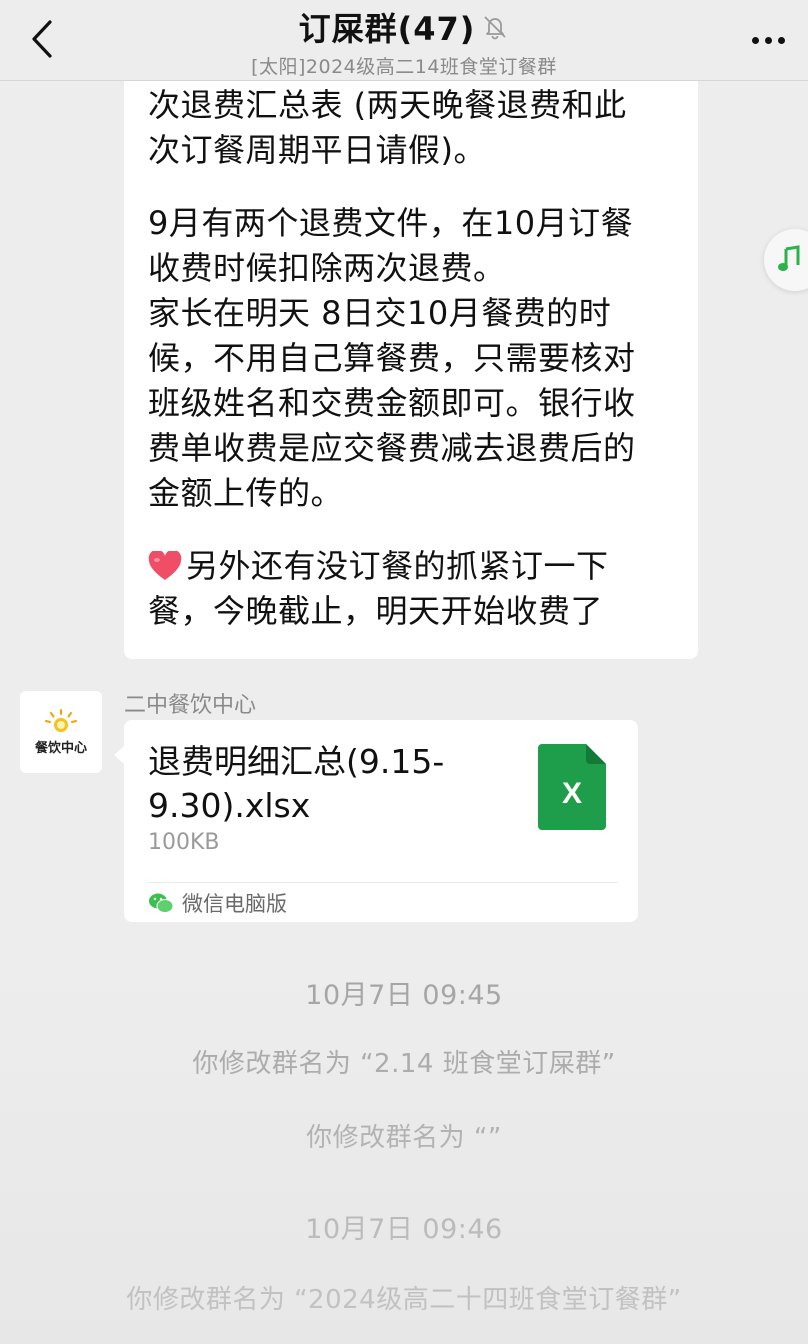  I want to click on file-source: 微信电脑版, so click(217, 903).